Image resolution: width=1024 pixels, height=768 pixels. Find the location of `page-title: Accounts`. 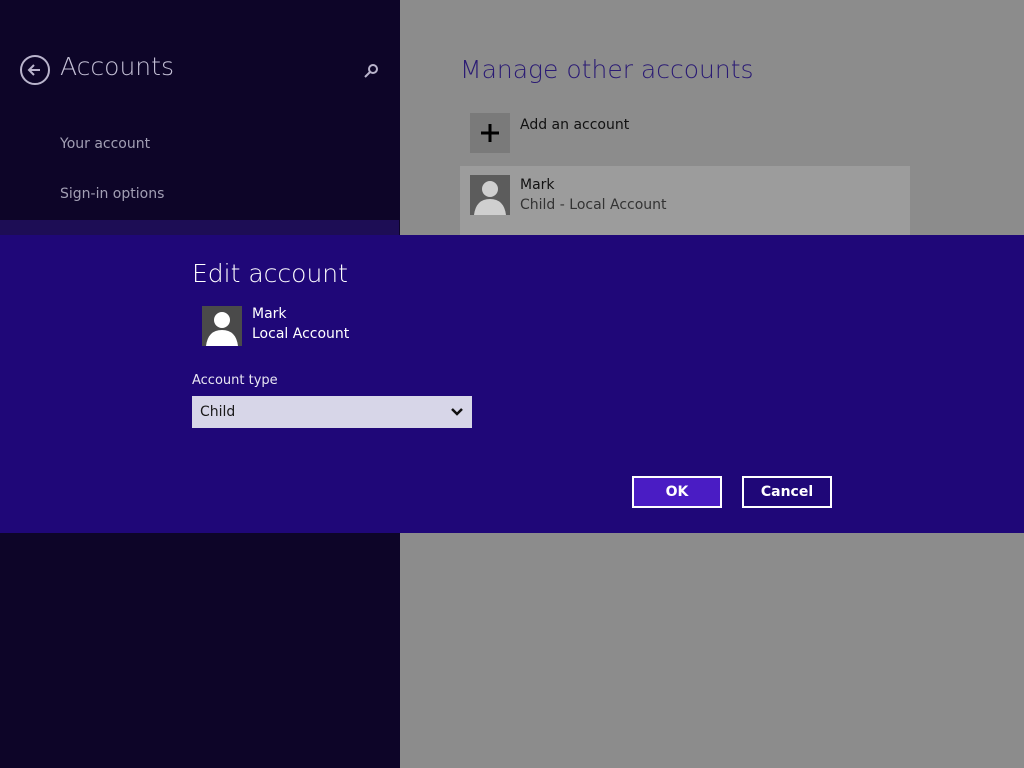

page-title: Accounts is located at coordinates (117, 66).